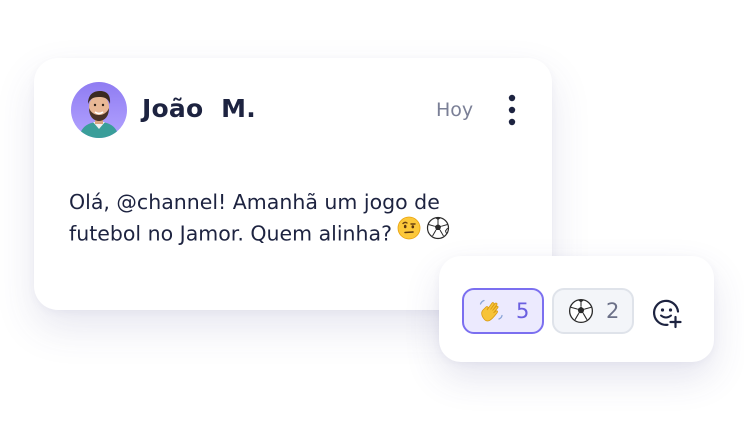 The height and width of the screenshot is (442, 744). I want to click on avatar, so click(99, 110).